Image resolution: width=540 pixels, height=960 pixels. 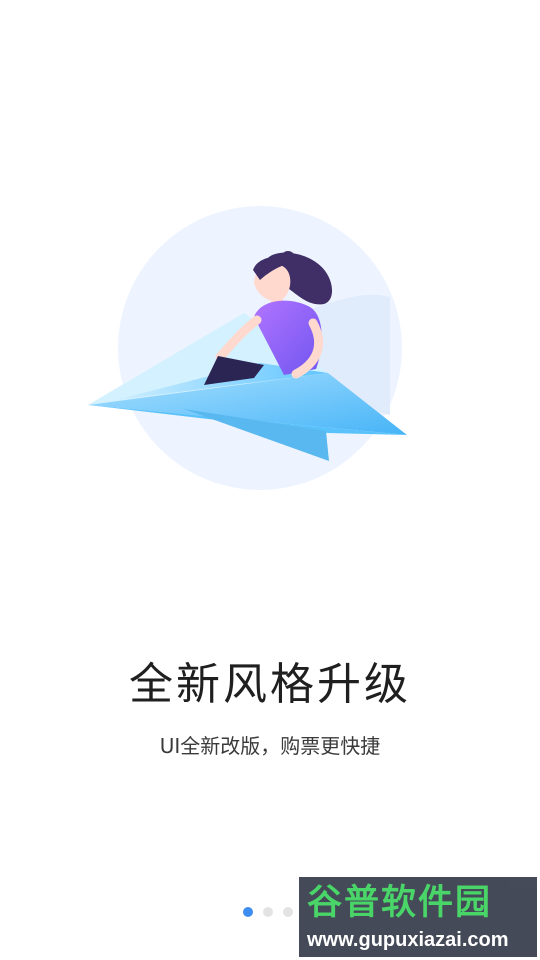 What do you see at coordinates (270, 684) in the screenshot?
I see `onboarding-title: 全新风格升级` at bounding box center [270, 684].